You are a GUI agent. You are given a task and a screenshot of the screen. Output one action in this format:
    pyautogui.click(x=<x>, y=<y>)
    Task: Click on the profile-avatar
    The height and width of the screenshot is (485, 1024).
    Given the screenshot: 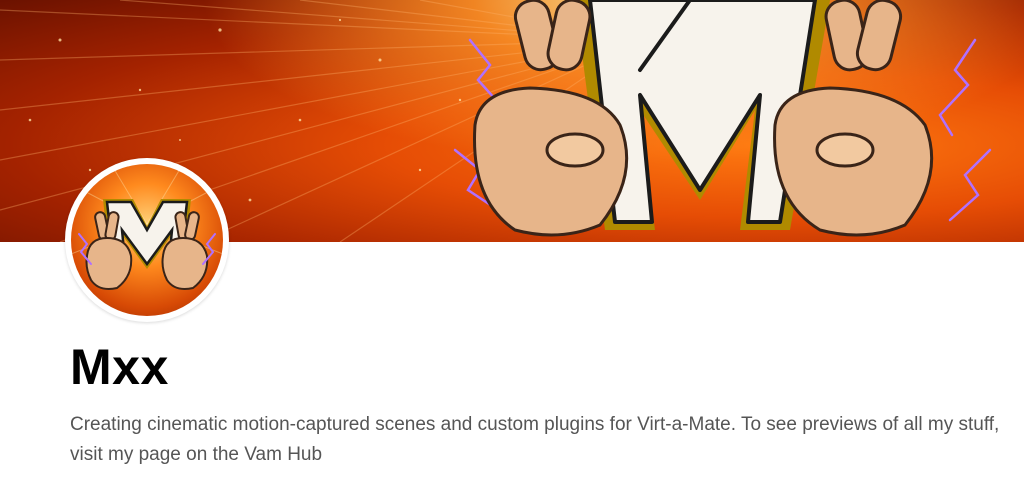 What is the action you would take?
    pyautogui.click(x=147, y=240)
    